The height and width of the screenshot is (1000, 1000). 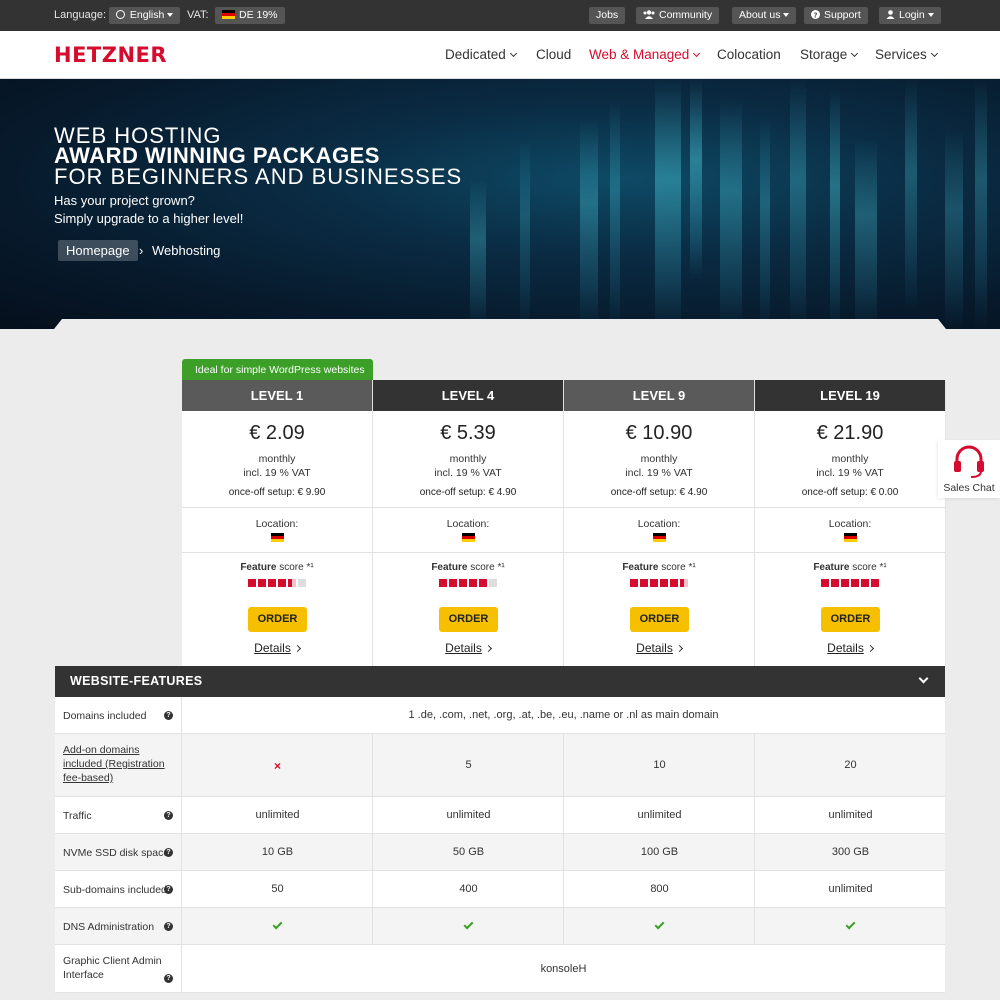 I want to click on vat-select: DE 19%, so click(x=250, y=15).